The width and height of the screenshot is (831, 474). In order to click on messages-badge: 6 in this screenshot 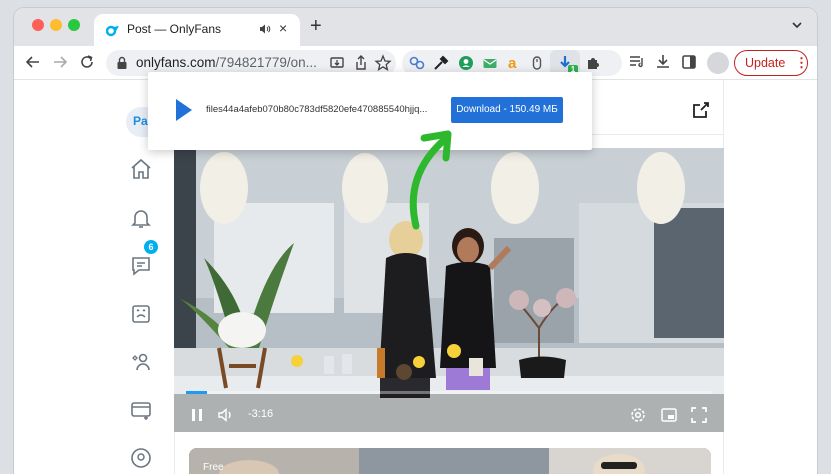, I will do `click(151, 247)`.